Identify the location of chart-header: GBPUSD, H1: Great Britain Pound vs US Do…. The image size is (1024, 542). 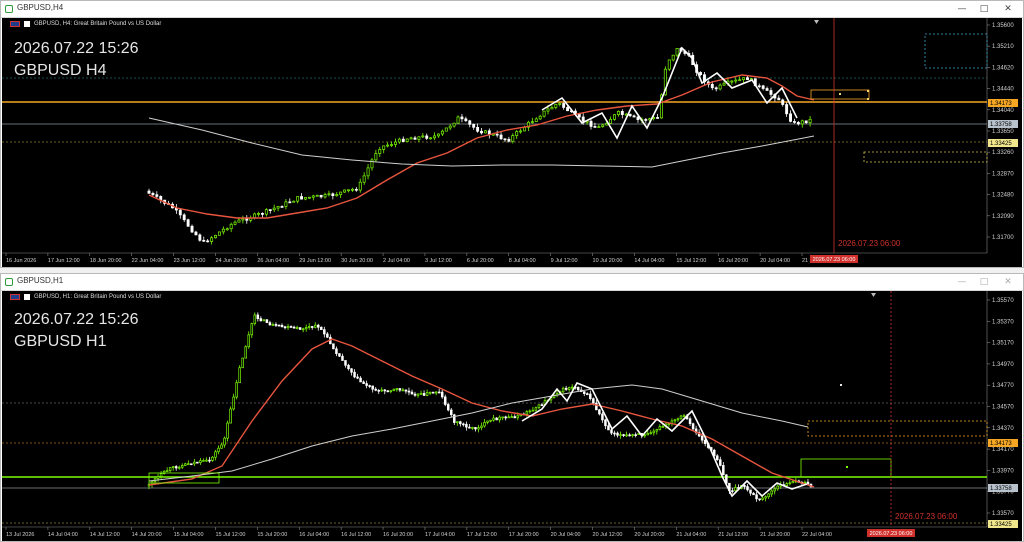
(85, 297).